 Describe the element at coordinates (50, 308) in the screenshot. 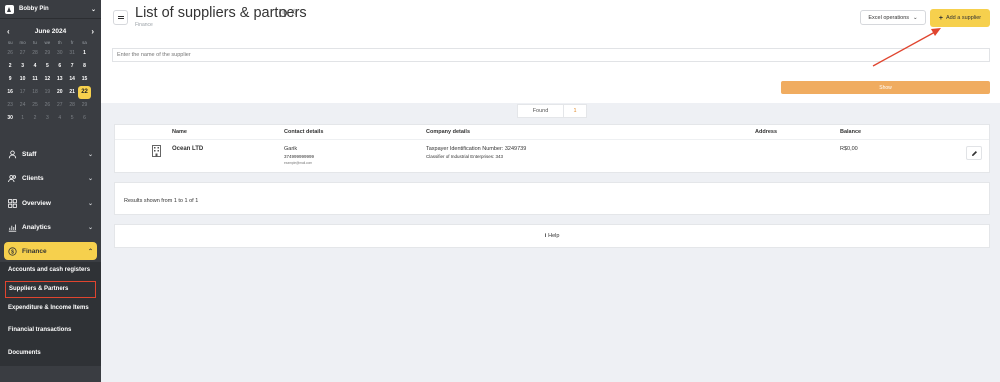

I see `submenu-item-expenditure: Expenditure & Income Items` at that location.